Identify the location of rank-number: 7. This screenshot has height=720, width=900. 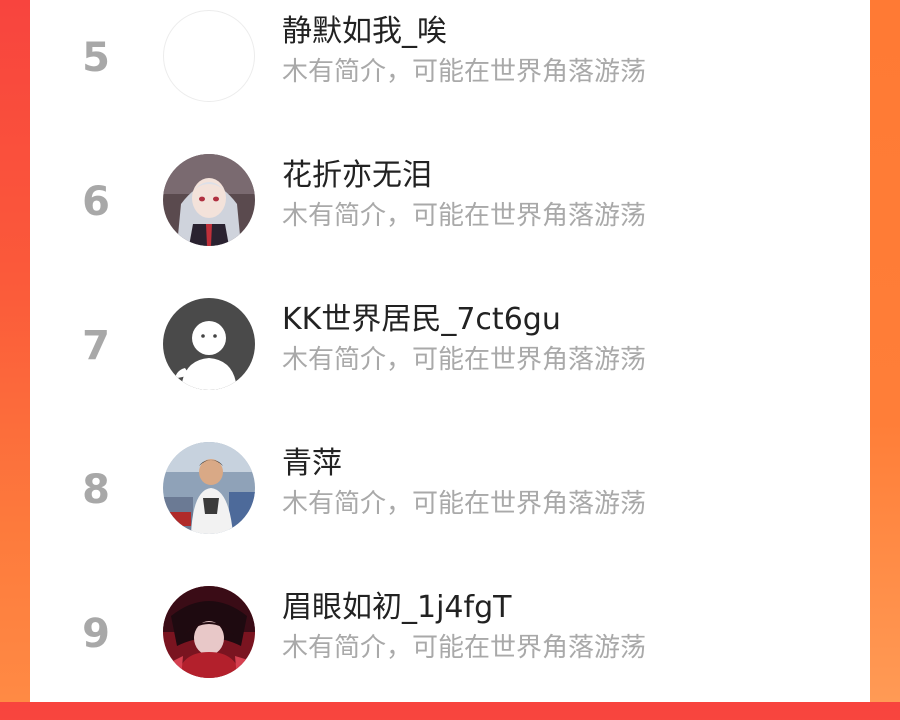
(96, 346).